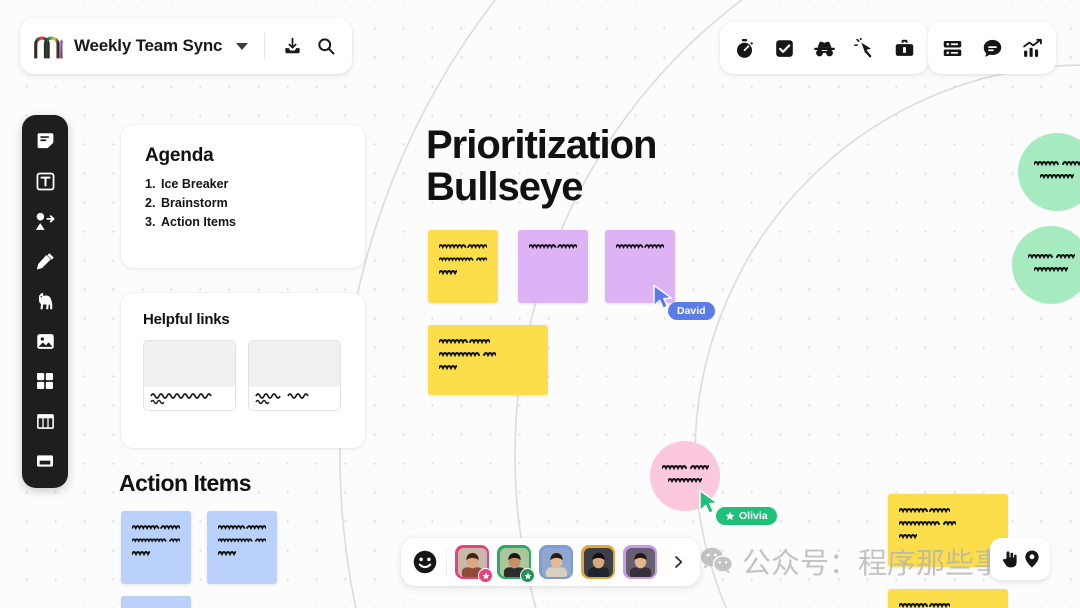  Describe the element at coordinates (199, 222) in the screenshot. I see `agenda-item-label: Action Items` at that location.